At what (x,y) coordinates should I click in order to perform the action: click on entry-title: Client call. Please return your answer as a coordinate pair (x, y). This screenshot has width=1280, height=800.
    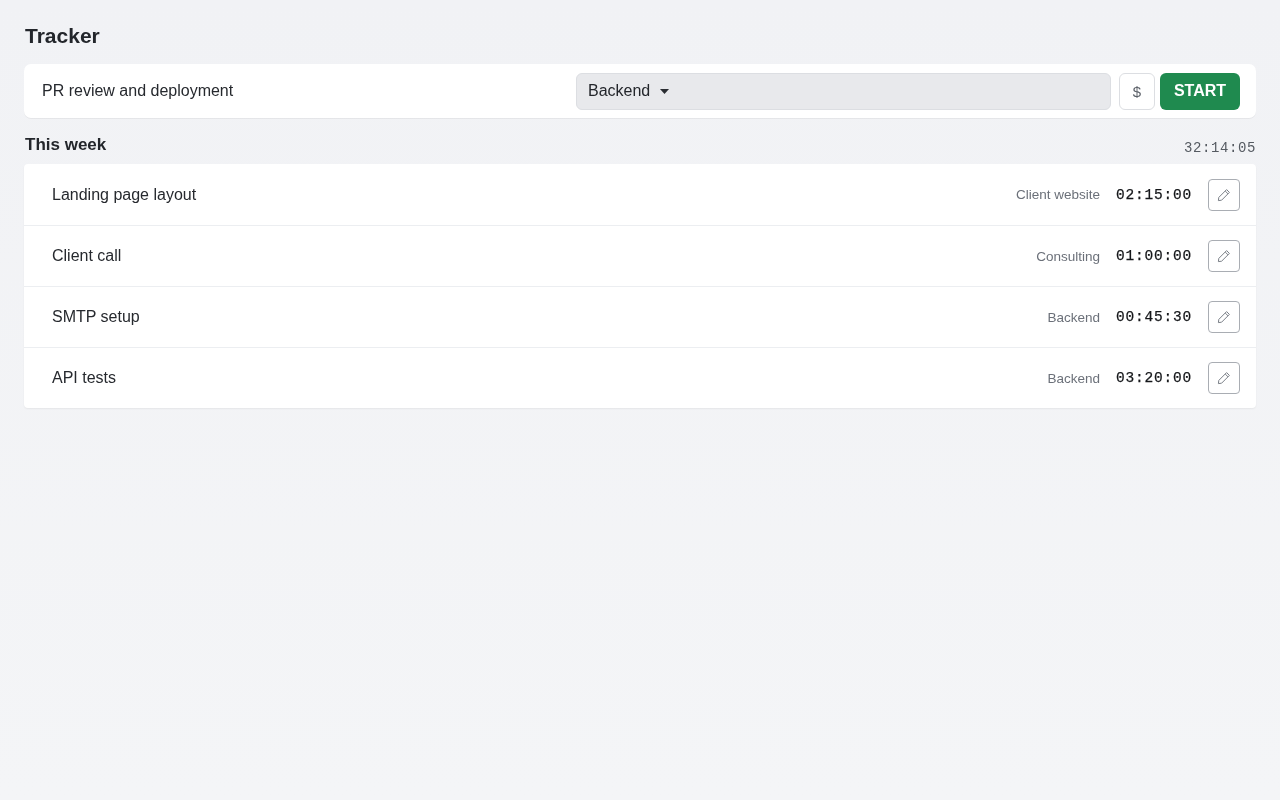
    Looking at the image, I should click on (87, 256).